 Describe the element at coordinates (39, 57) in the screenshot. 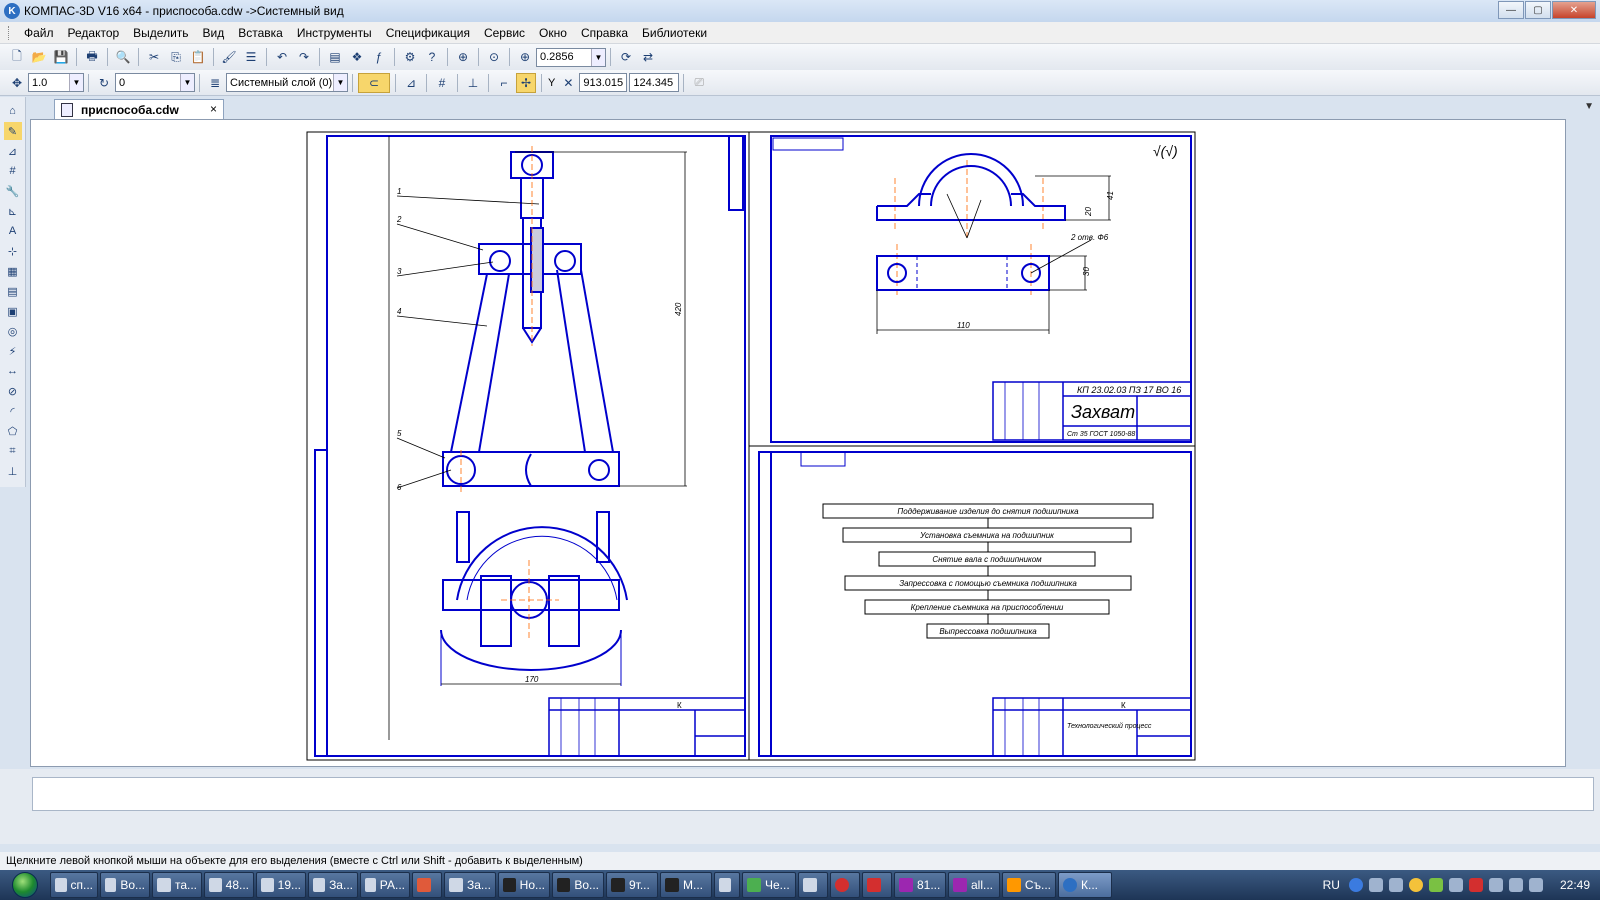

I see `open-folder-icon: 📂` at that location.